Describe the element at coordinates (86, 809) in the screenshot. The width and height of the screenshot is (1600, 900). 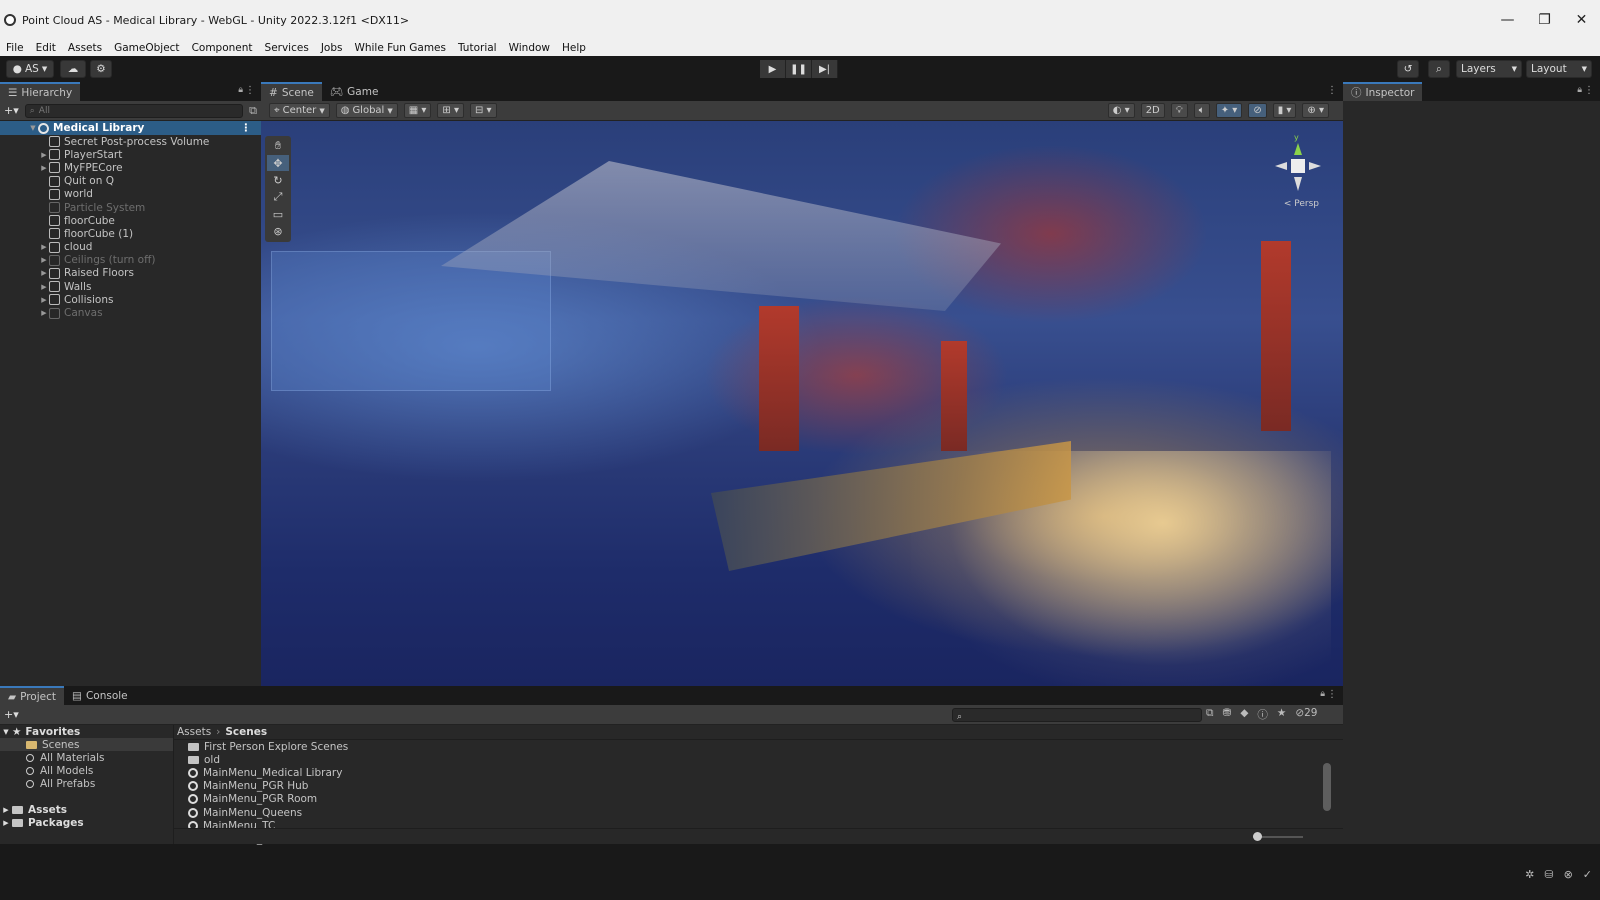
I see `root-assets: ▶ Assets` at that location.